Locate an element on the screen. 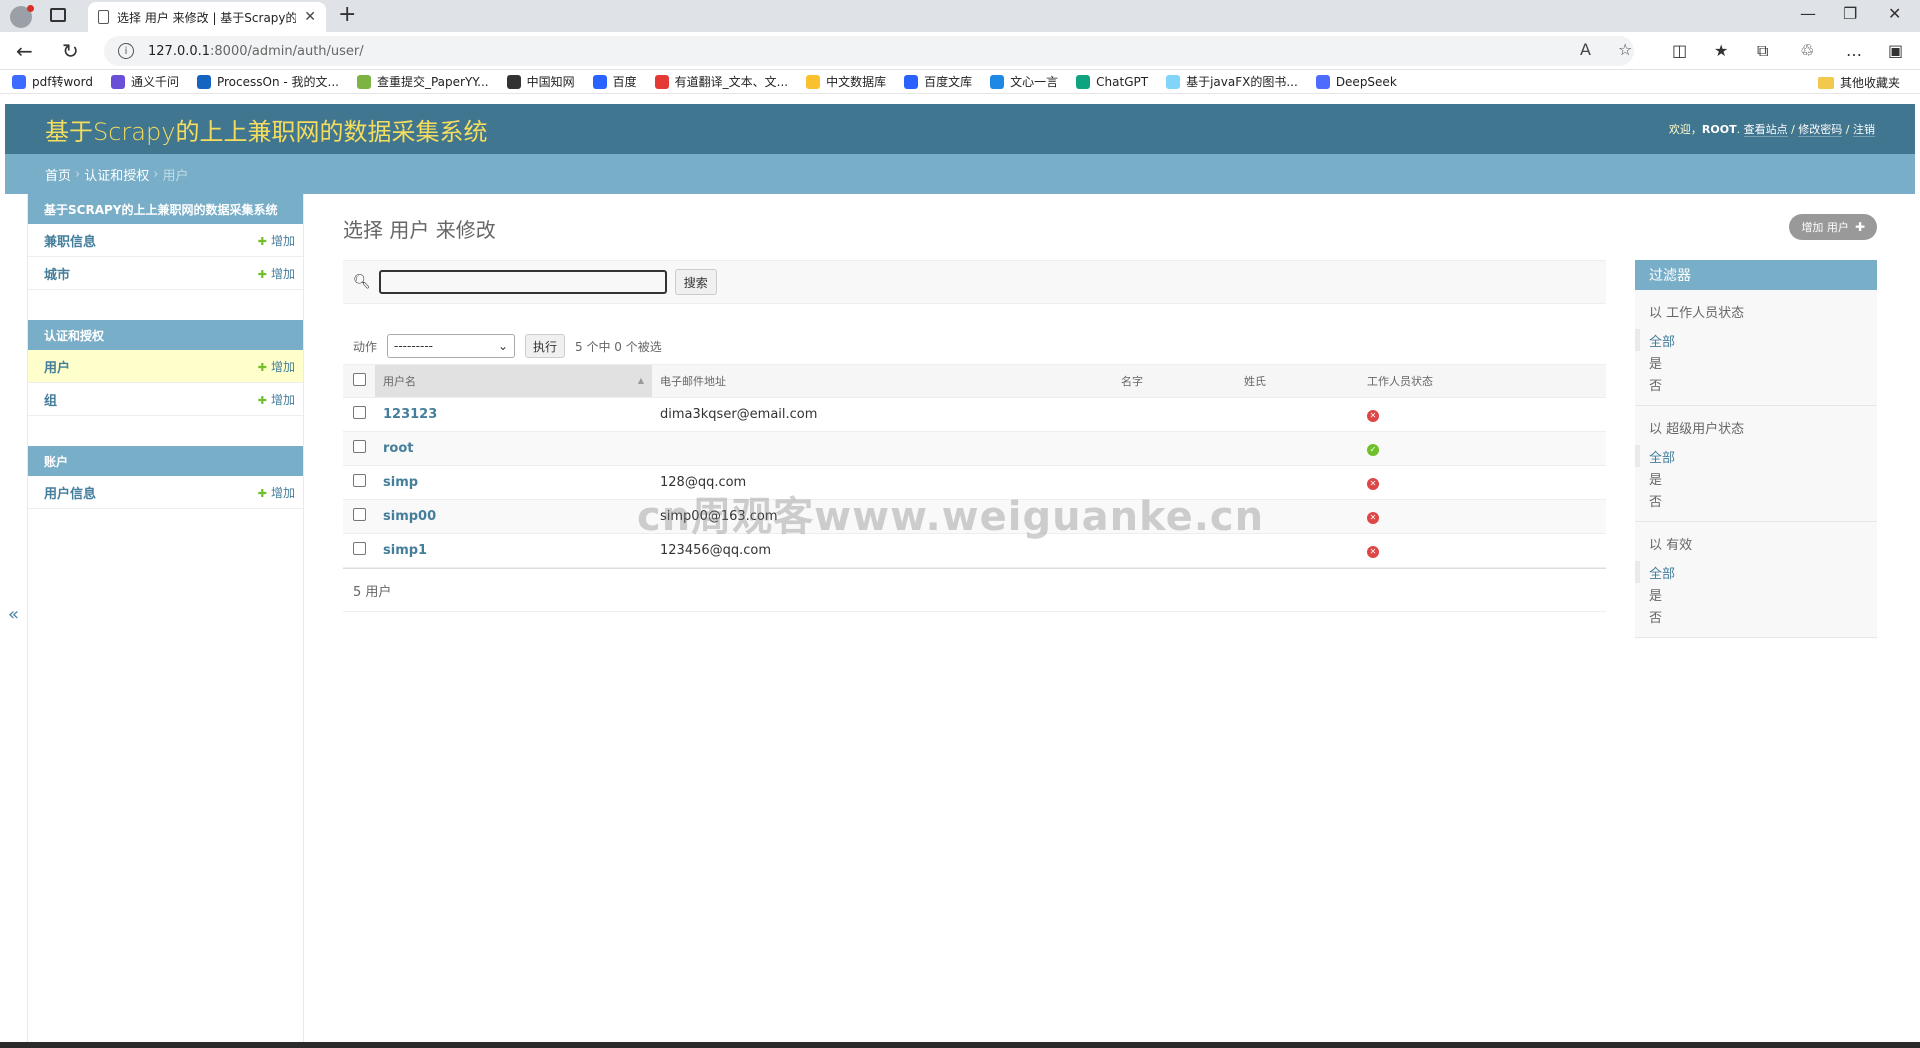 This screenshot has width=1920, height=1048. minimize-icon: — is located at coordinates (1808, 13).